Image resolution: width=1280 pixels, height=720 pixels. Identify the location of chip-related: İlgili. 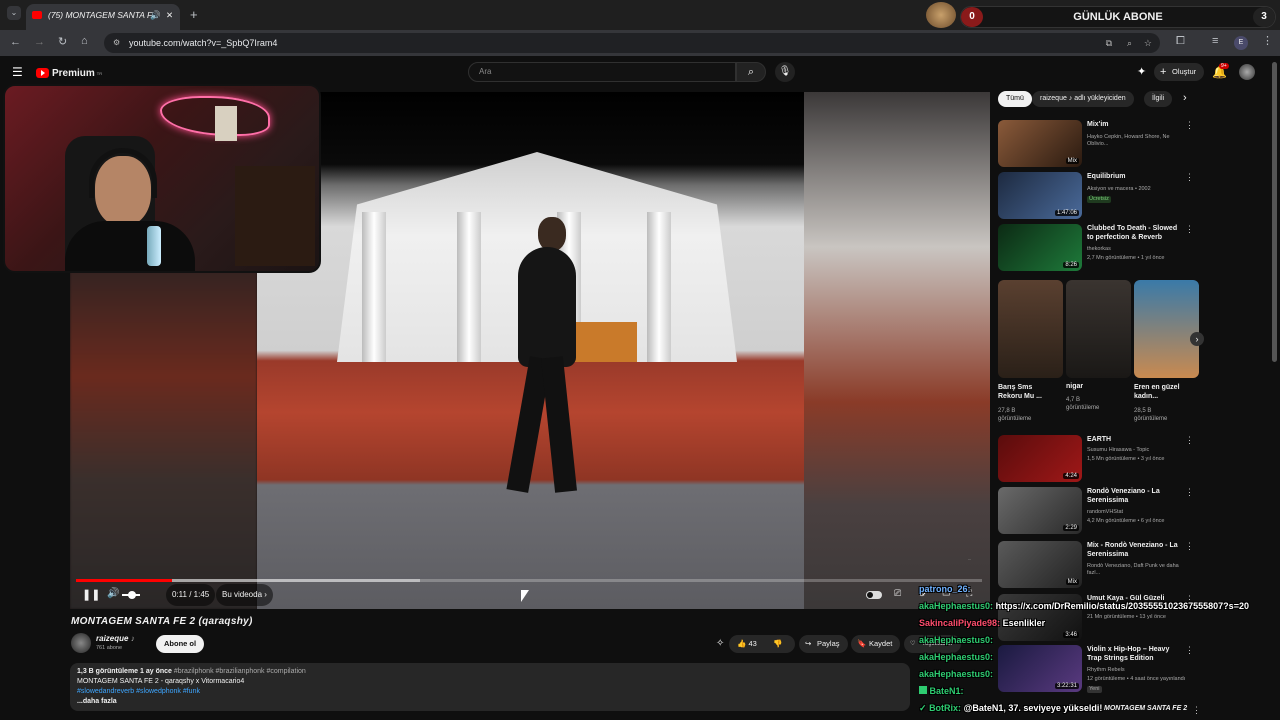
(1158, 99).